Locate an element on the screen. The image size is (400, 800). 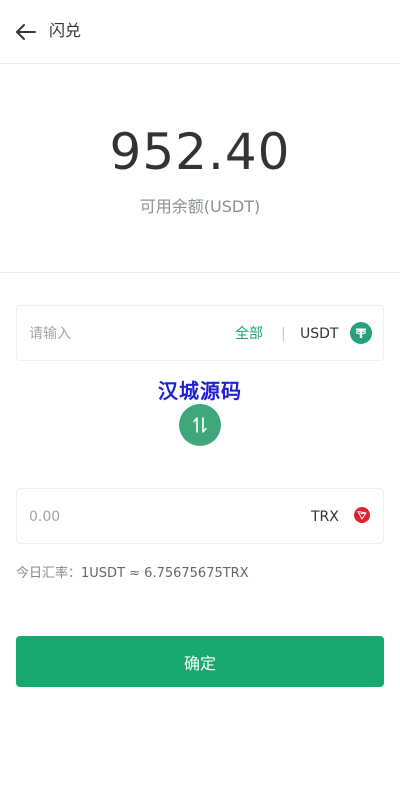
from-amount-field: 全部 | USDT is located at coordinates (200, 333).